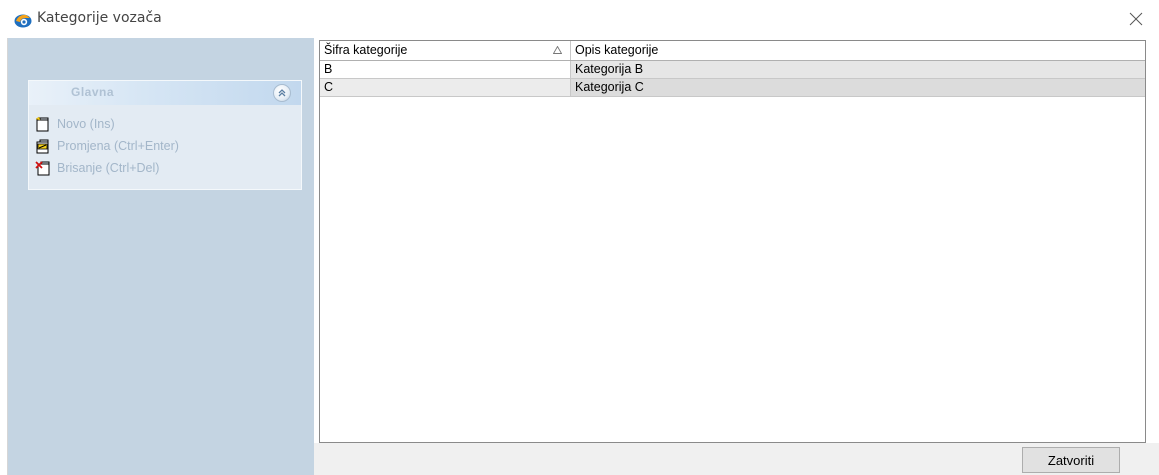  I want to click on title-bar: Kategorije vozača, so click(579, 19).